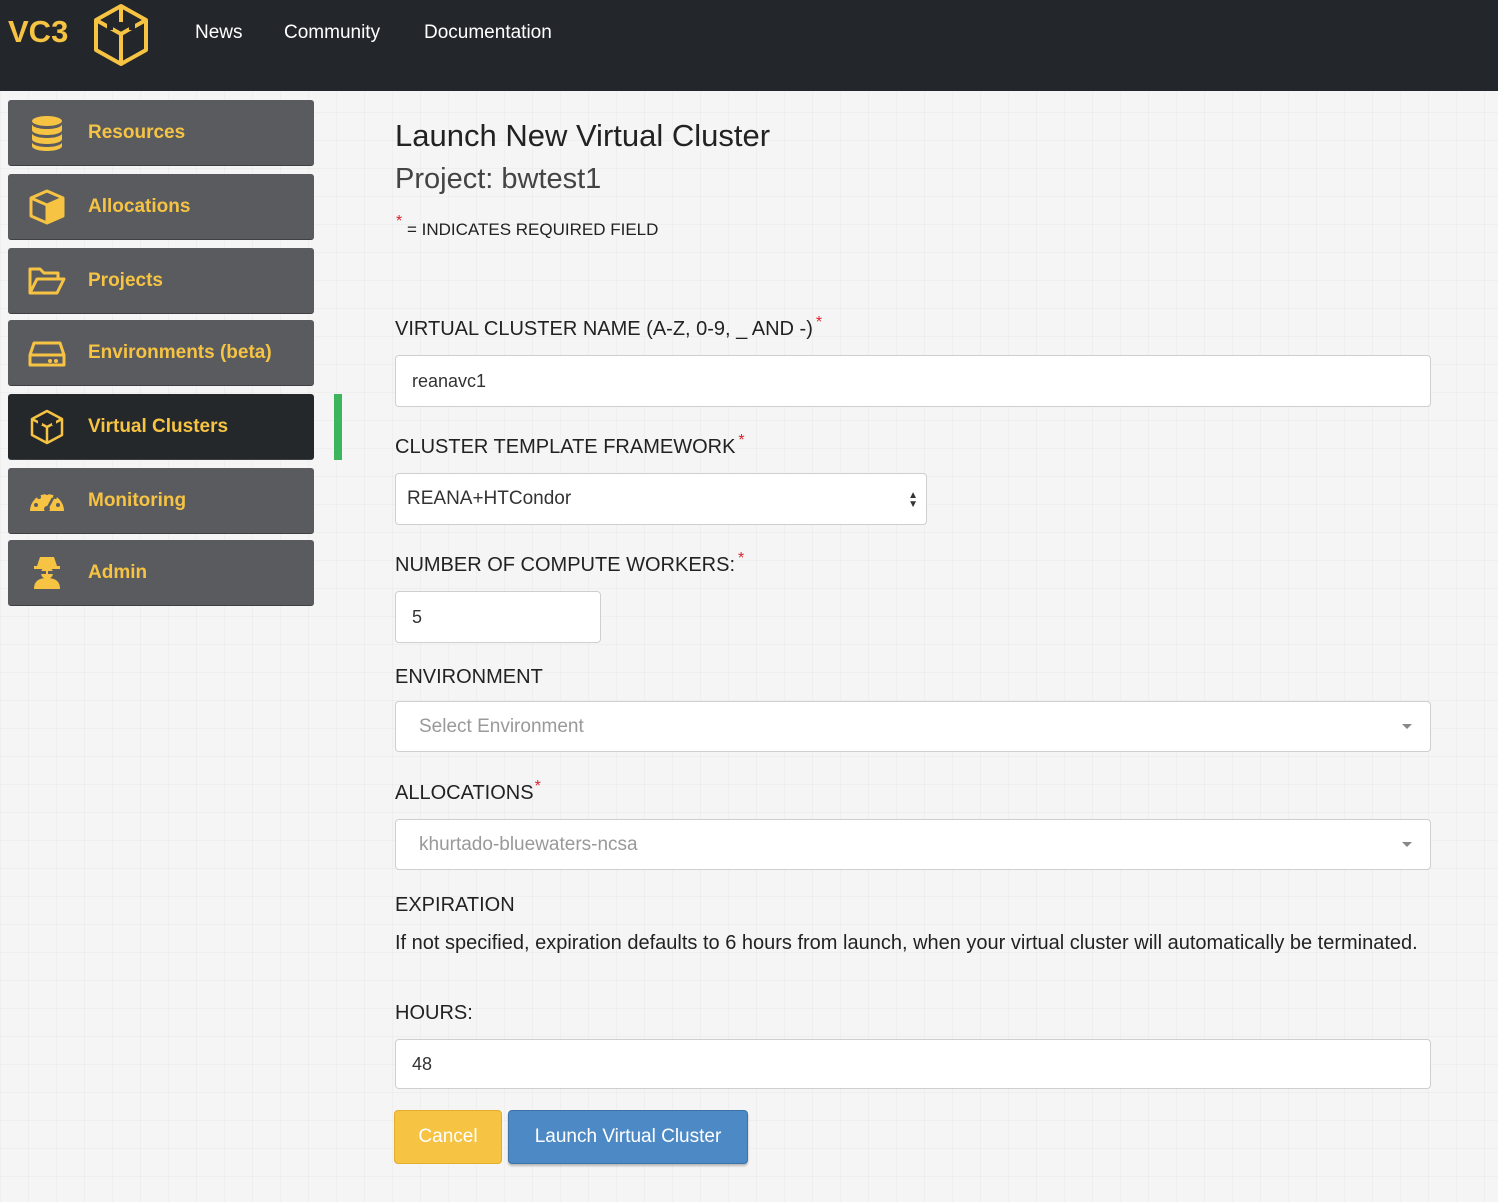 This screenshot has height=1202, width=1498. What do you see at coordinates (338, 427) in the screenshot?
I see `active-item-marker` at bounding box center [338, 427].